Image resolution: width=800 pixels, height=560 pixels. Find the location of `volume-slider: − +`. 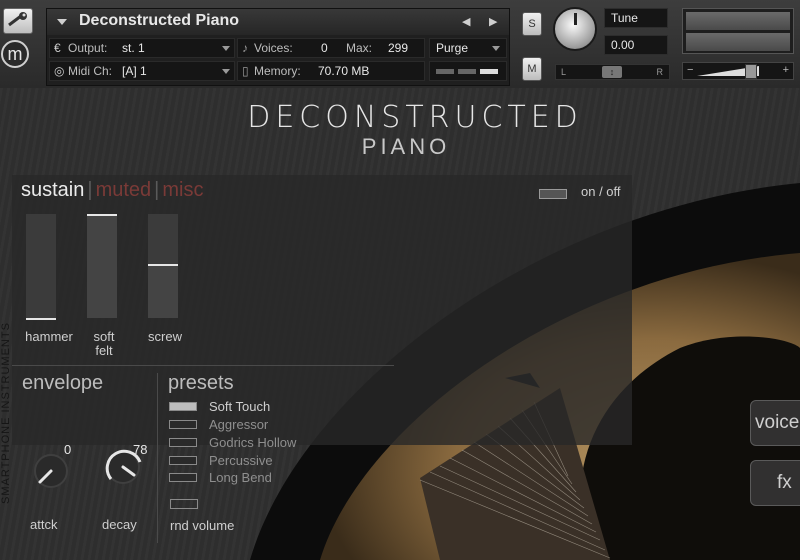

volume-slider: − + is located at coordinates (738, 71).